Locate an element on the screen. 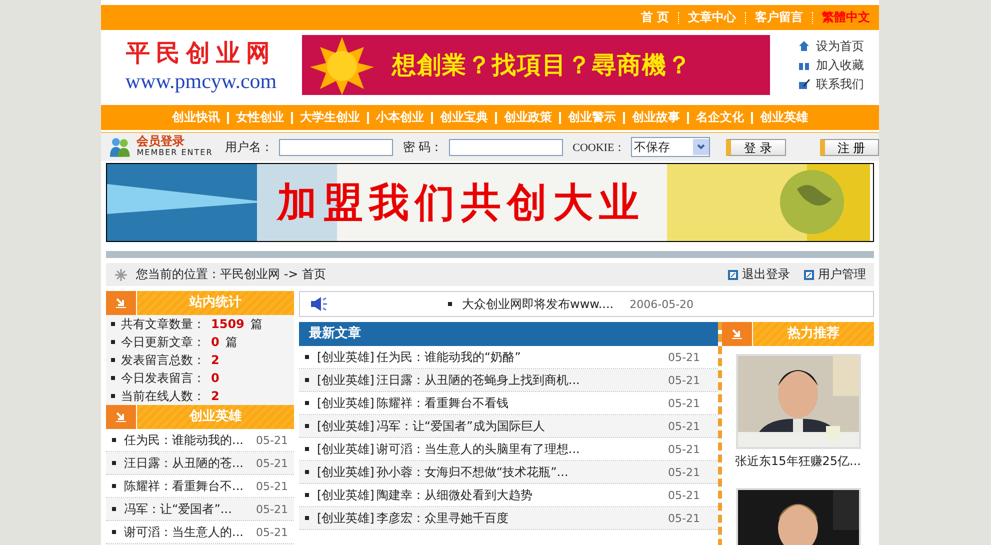 This screenshot has width=991, height=545. article-row: [创业英雄] 冯军：让“爱国者”成为国际巨人 05-21 is located at coordinates (508, 426).